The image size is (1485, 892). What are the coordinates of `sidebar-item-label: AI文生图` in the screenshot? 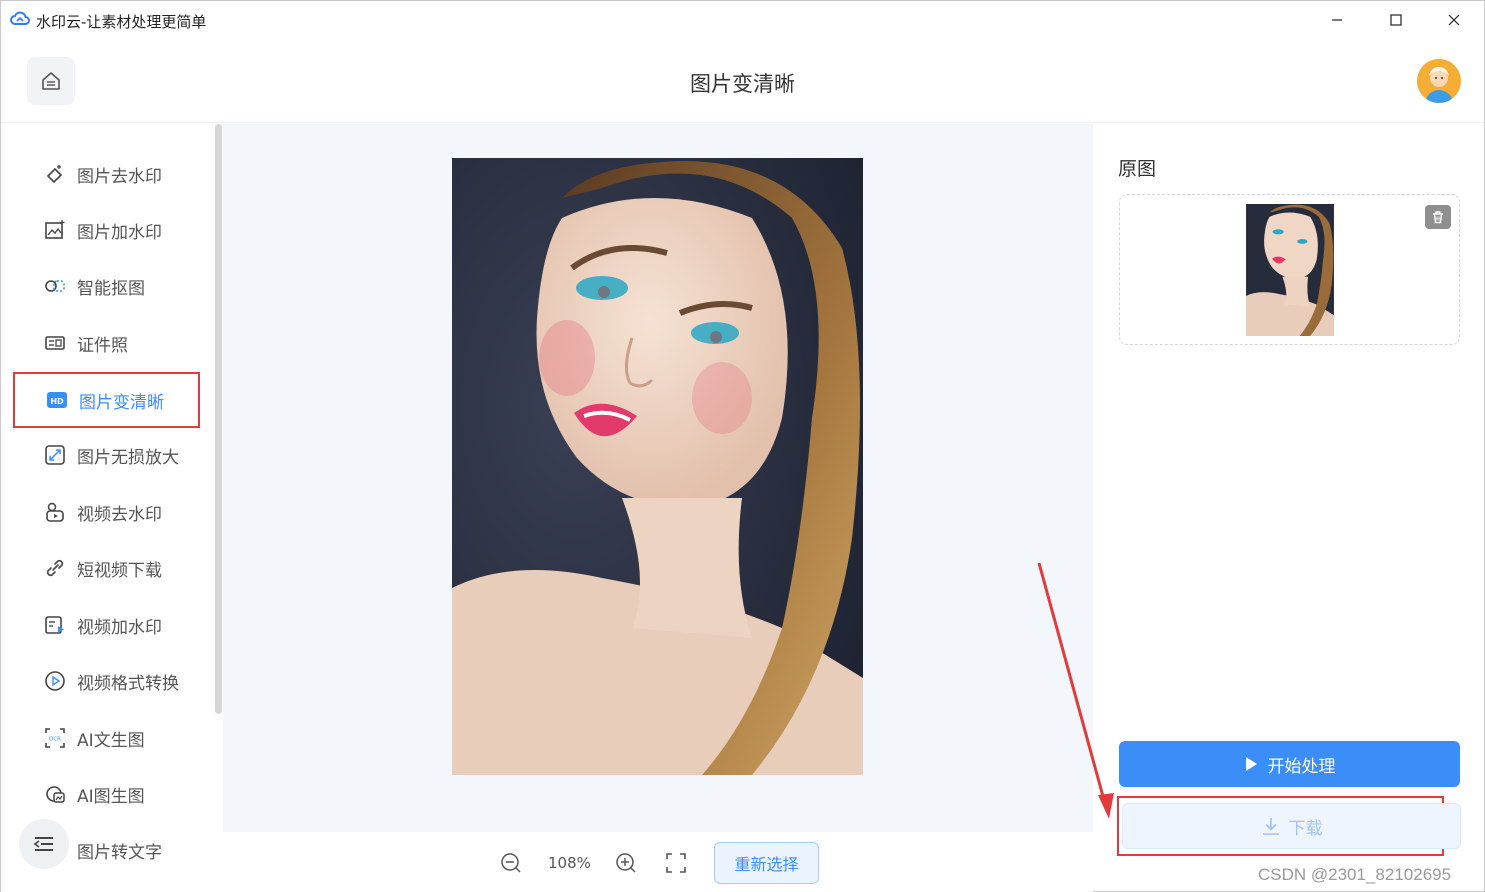 It's located at (111, 740).